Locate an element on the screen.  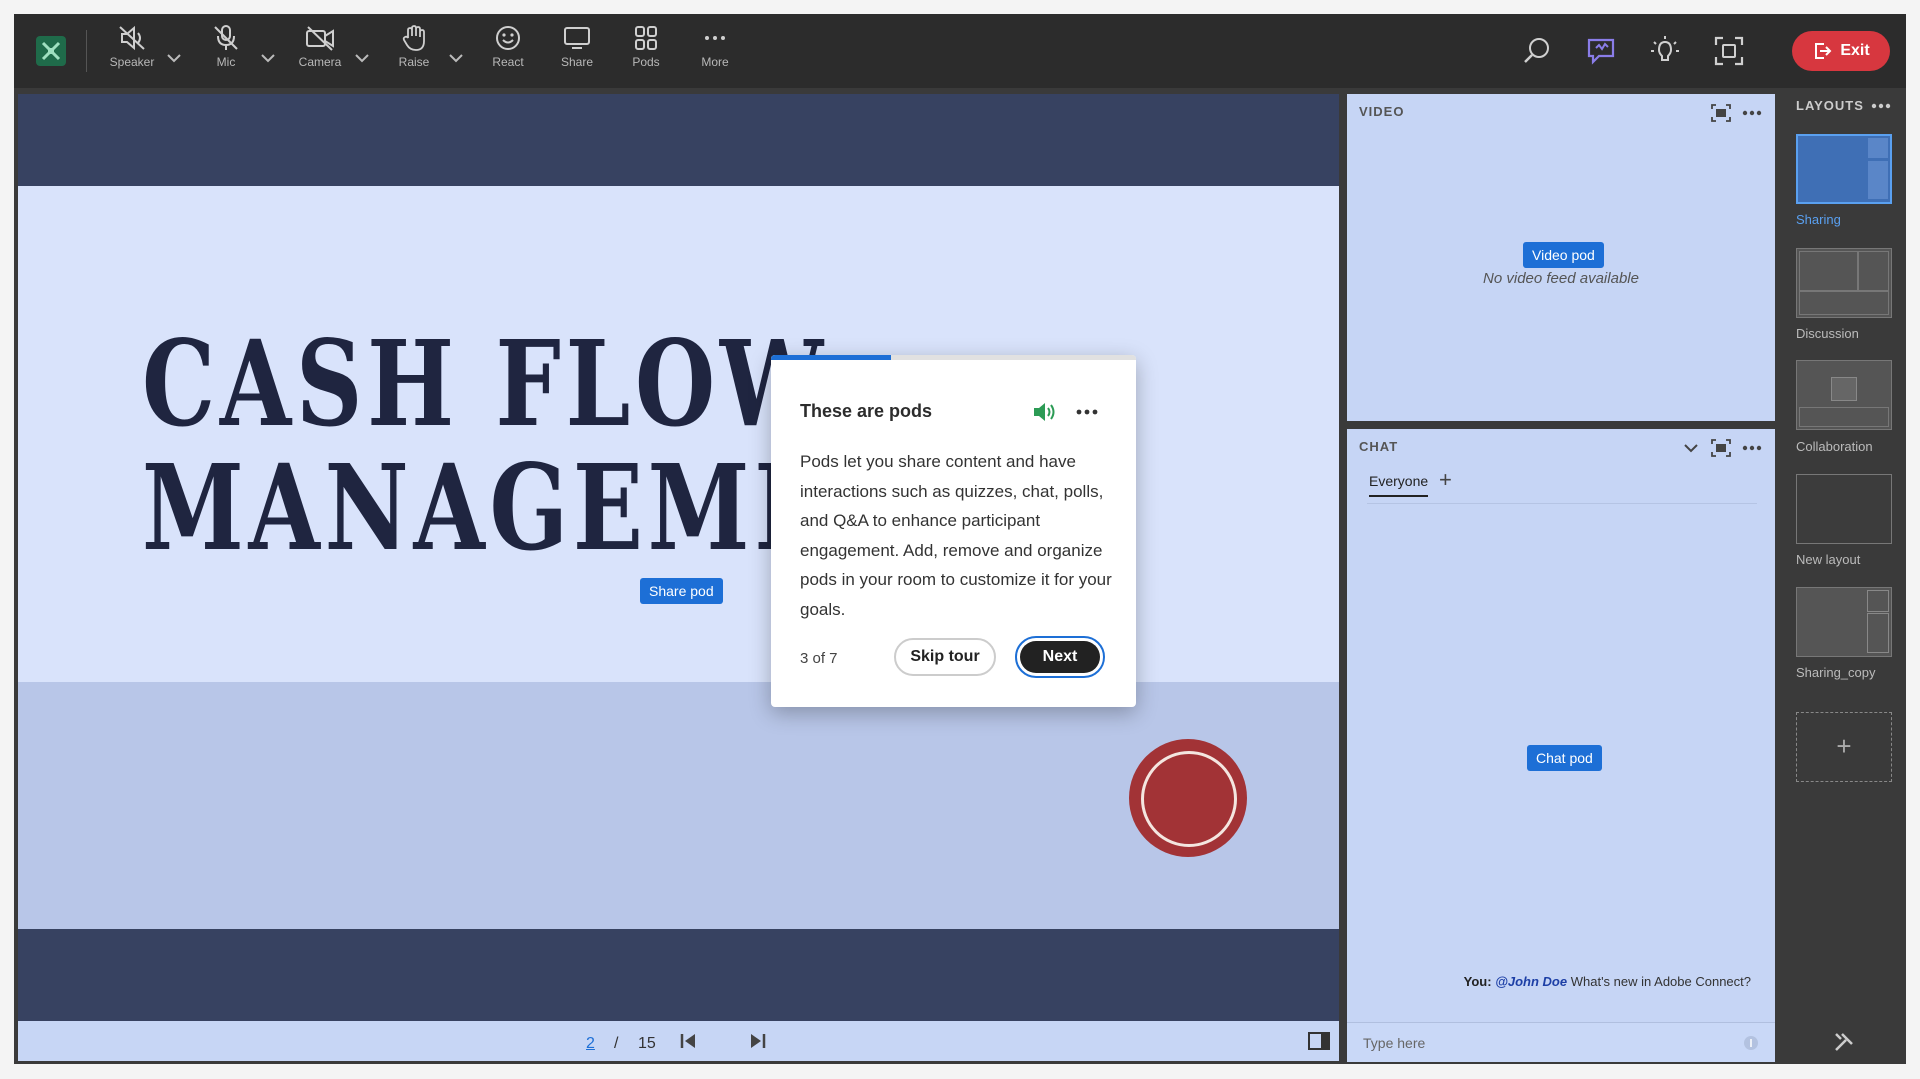
layout-thumb-new-layout is located at coordinates (1844, 509).